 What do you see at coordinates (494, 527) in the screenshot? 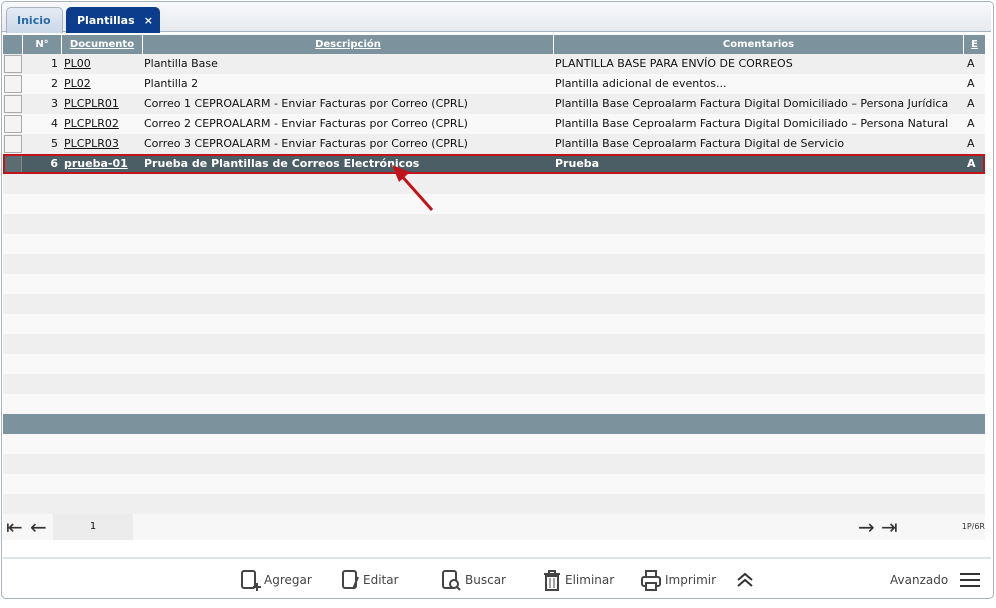
I see `pager: ⇤ ← 1 → ⇥ 1P/6R` at bounding box center [494, 527].